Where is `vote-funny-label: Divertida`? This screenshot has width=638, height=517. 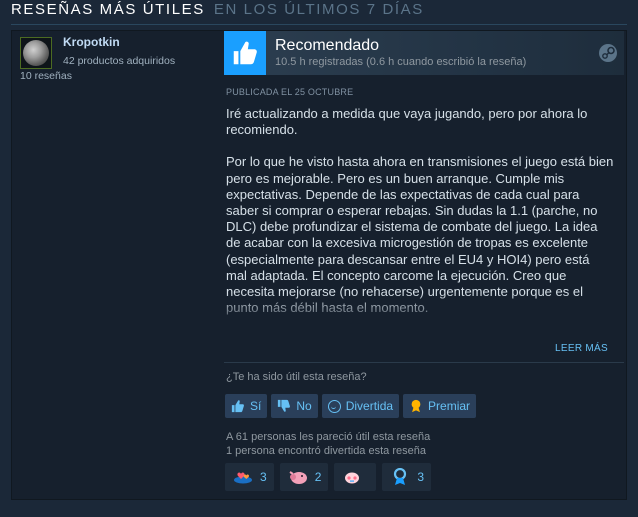
vote-funny-label: Divertida is located at coordinates (369, 406).